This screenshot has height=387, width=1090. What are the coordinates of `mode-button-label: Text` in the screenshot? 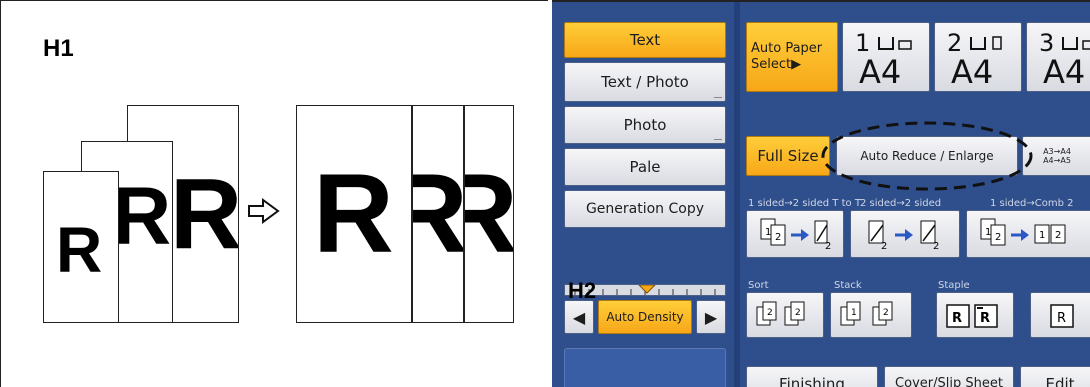 It's located at (645, 40).